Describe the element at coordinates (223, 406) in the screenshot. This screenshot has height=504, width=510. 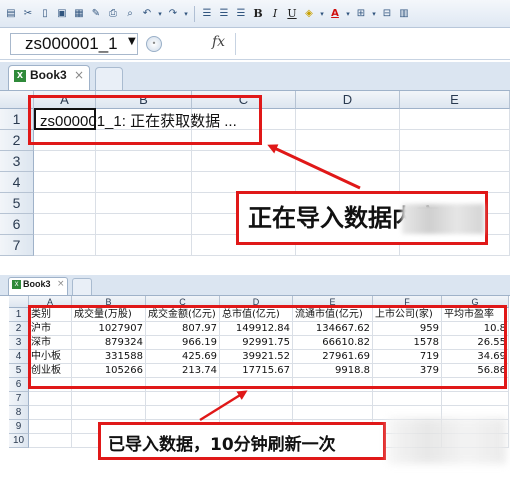
I see `arrow-to-imported-data` at that location.